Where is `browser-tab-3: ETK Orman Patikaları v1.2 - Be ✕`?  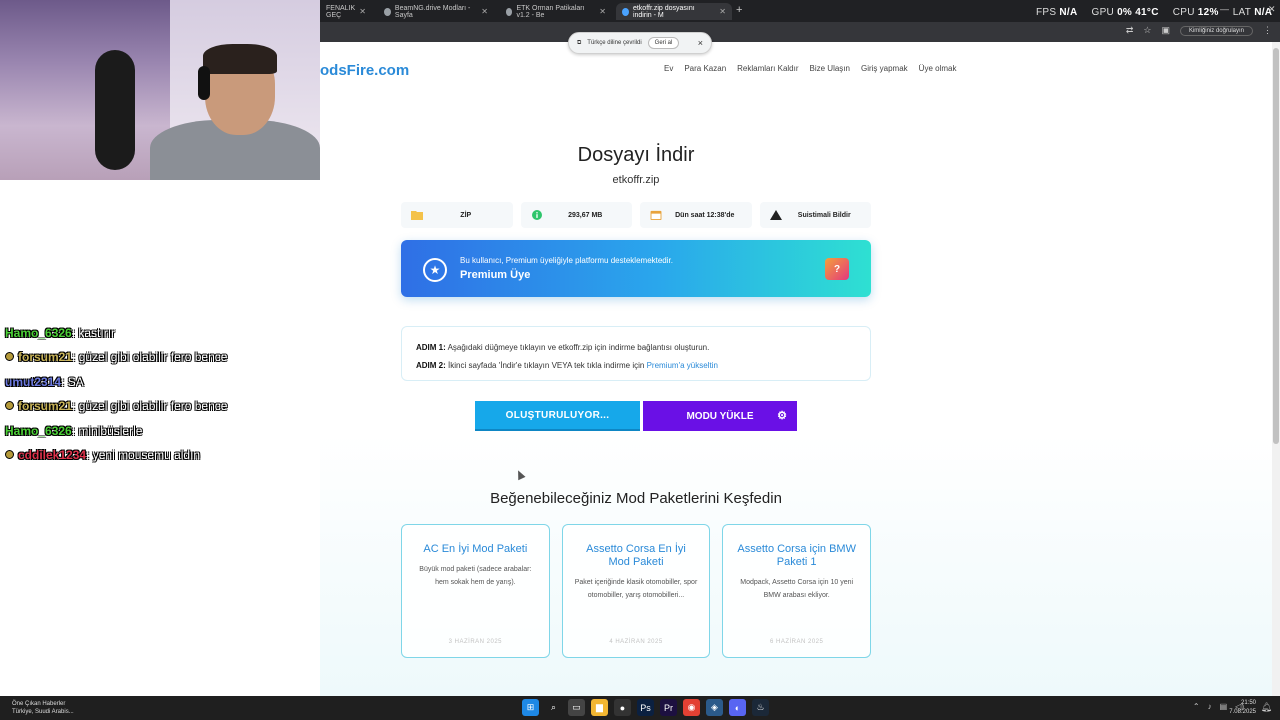 browser-tab-3: ETK Orman Patikaları v1.2 - Be ✕ is located at coordinates (556, 11).